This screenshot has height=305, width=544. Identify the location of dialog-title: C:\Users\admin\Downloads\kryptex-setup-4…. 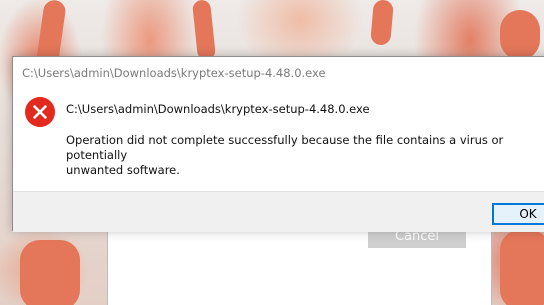
(174, 73).